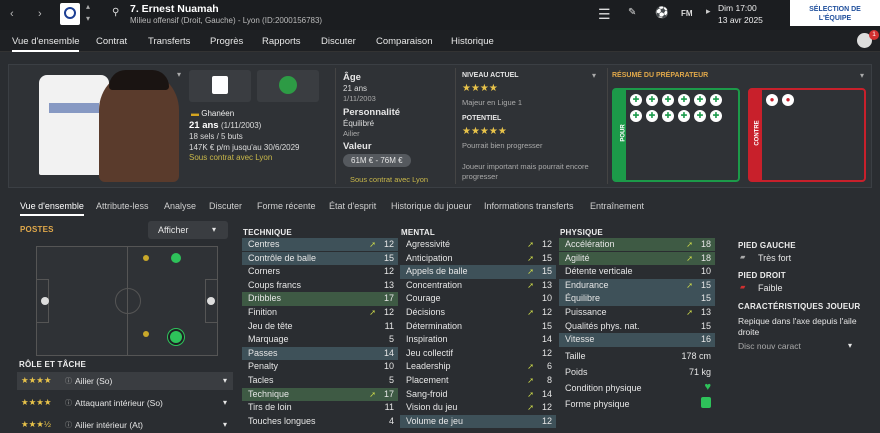  What do you see at coordinates (637, 299) in the screenshot?
I see `attribute-row: Équilibre 15` at bounding box center [637, 299].